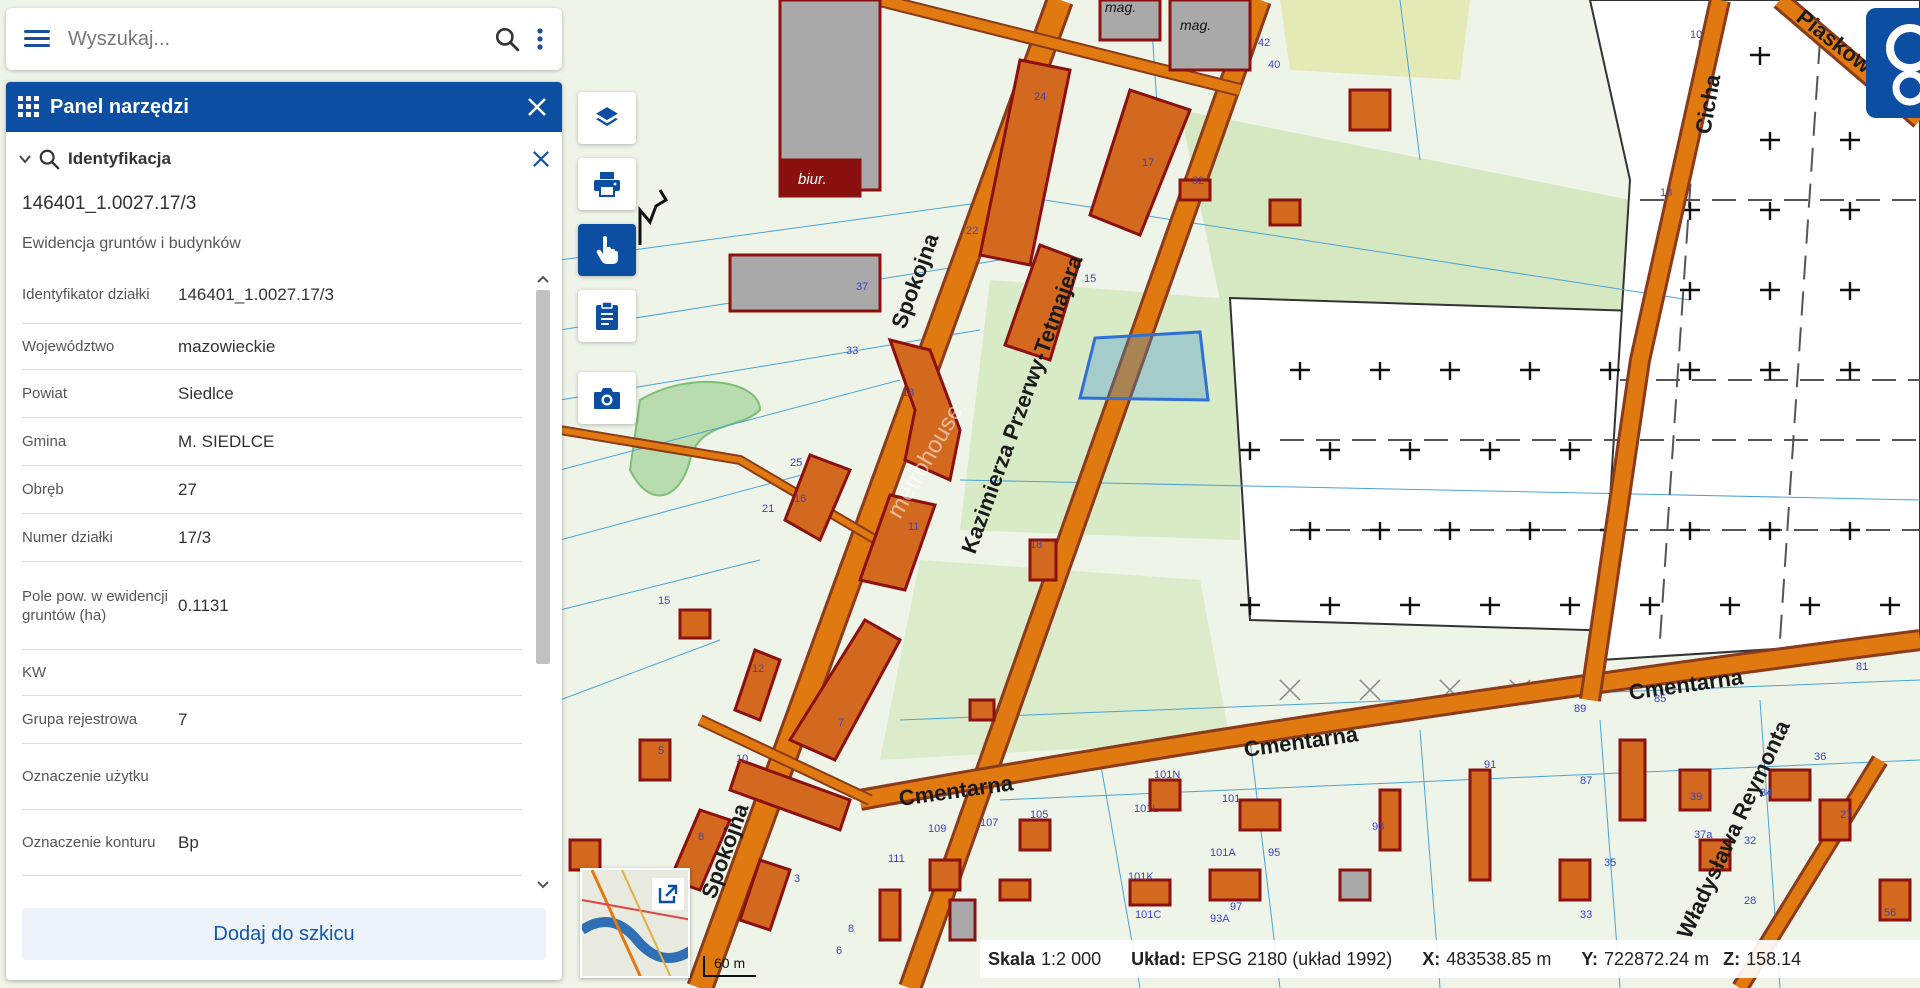 The width and height of the screenshot is (1920, 988). I want to click on geoportal-logo, so click(1893, 63).